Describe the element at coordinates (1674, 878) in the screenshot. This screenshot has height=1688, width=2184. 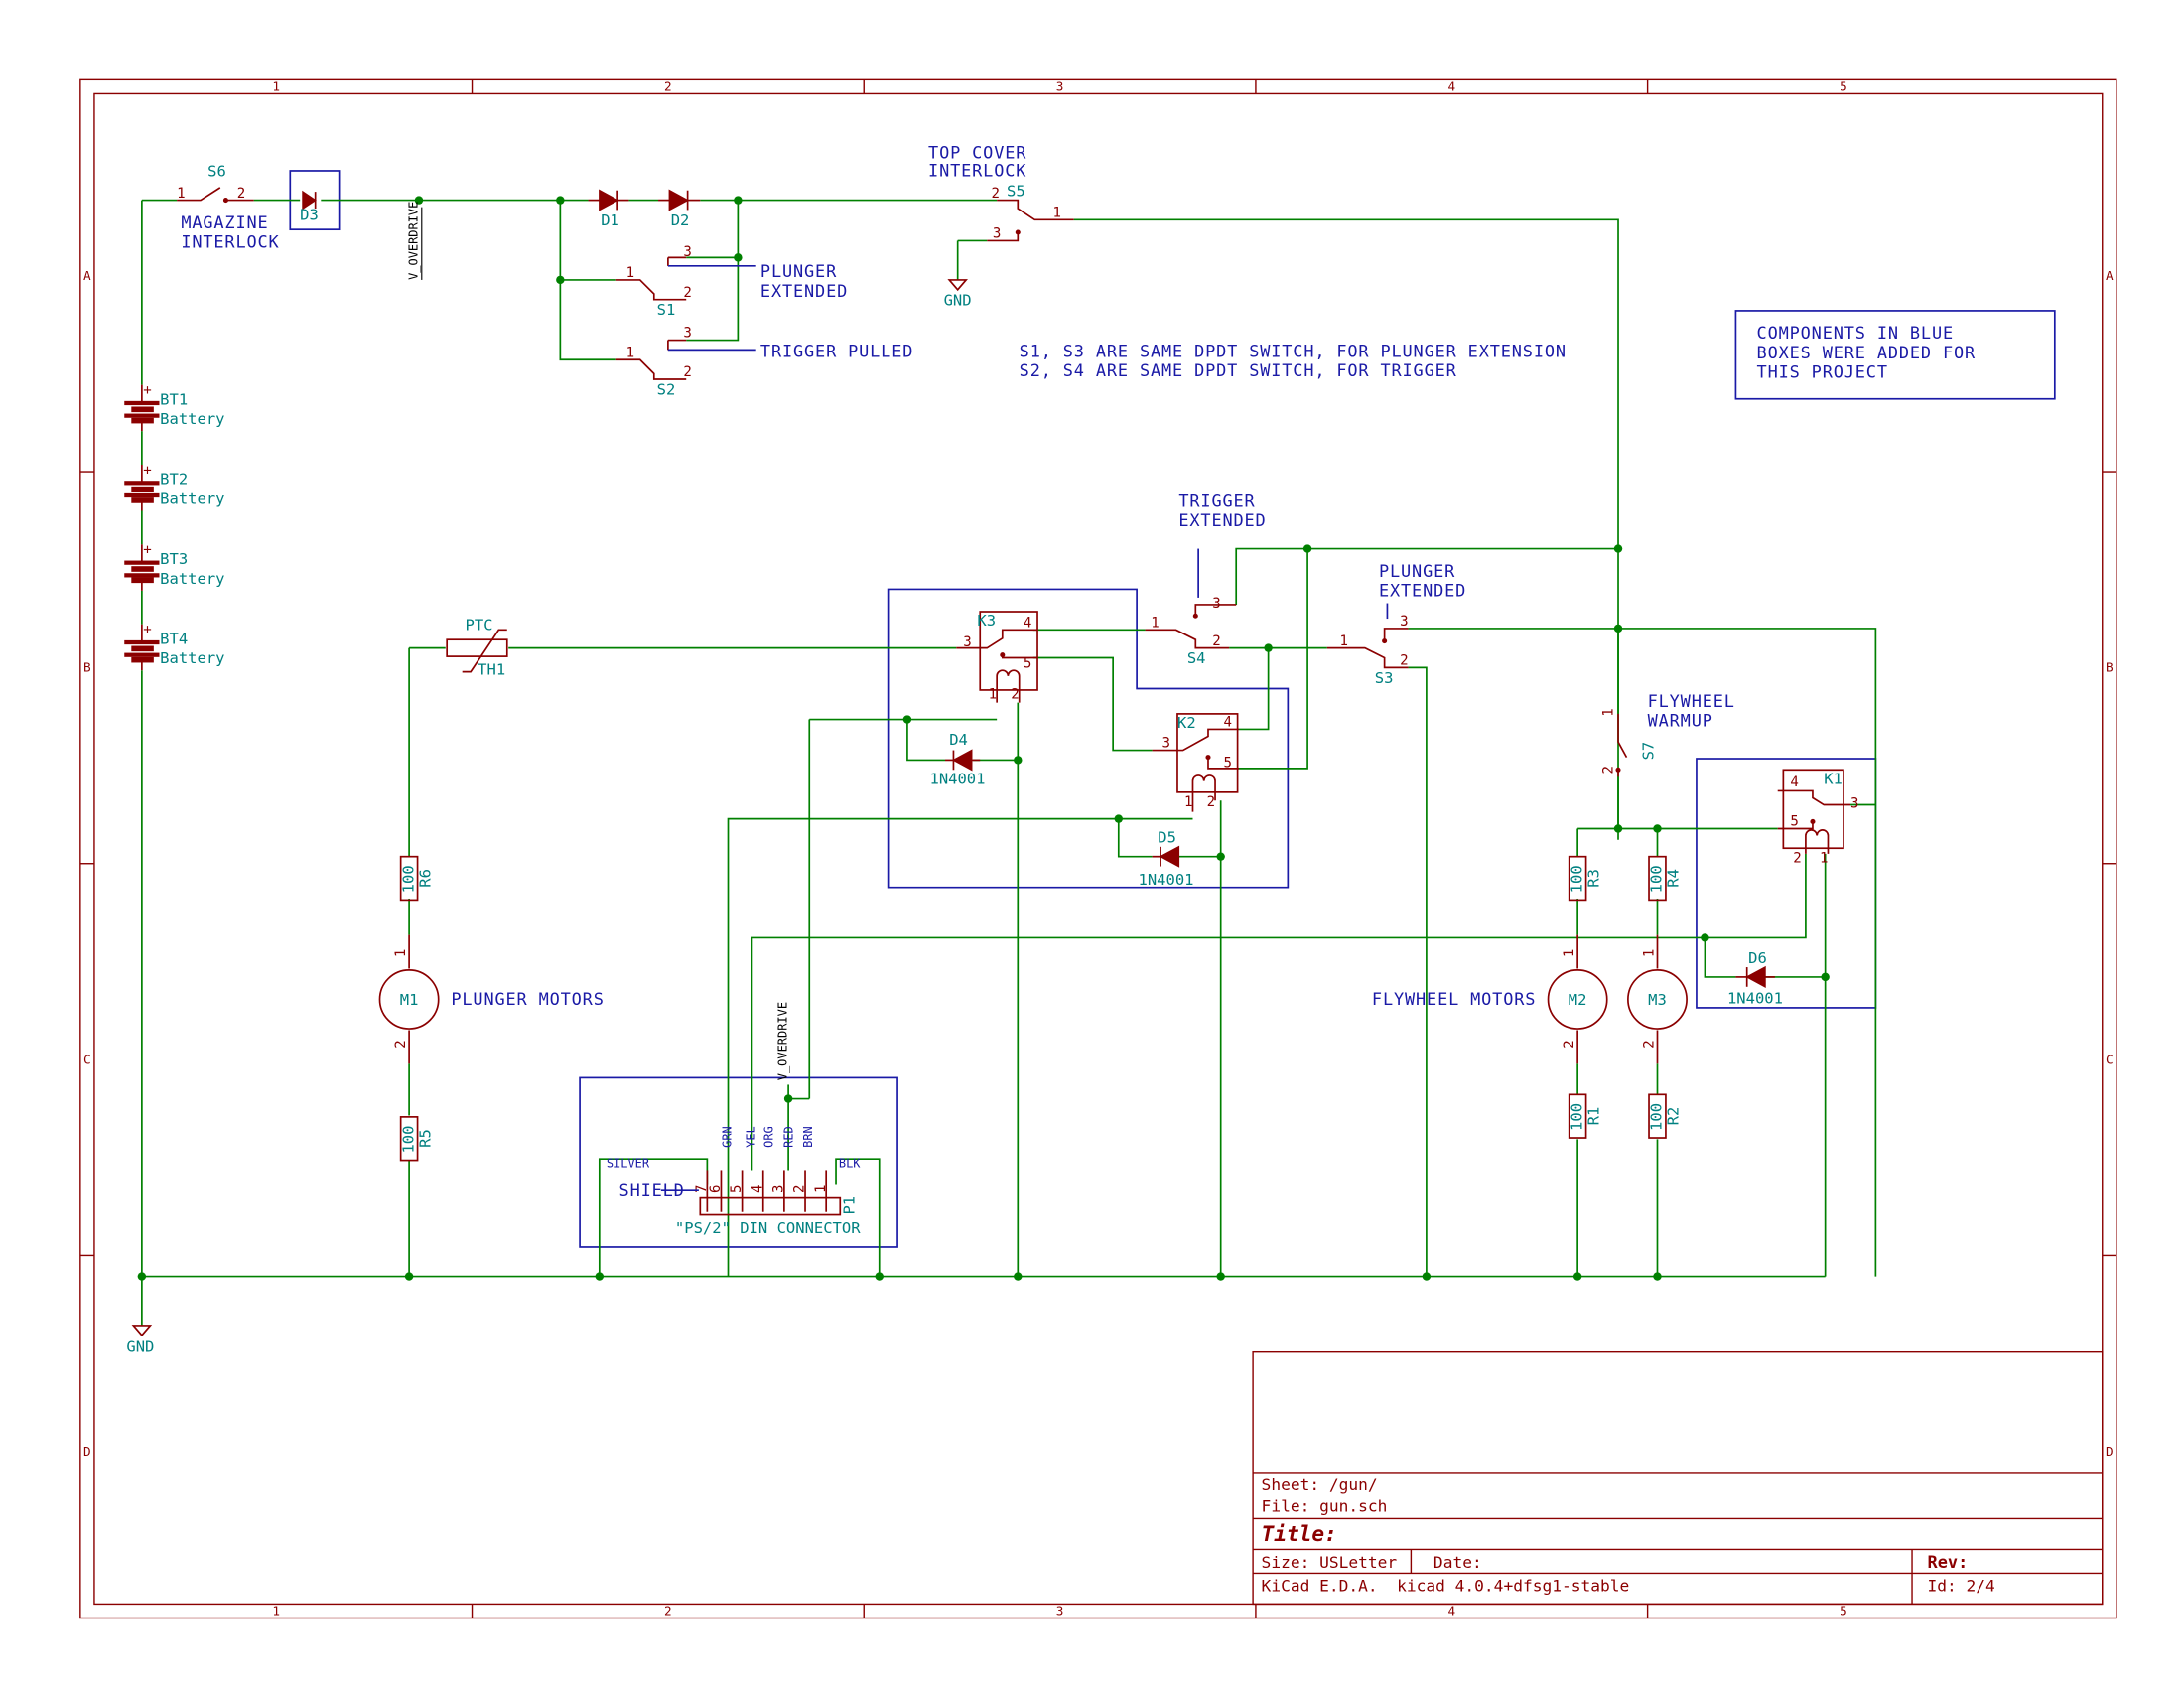
I see `ref-label: R4` at that location.